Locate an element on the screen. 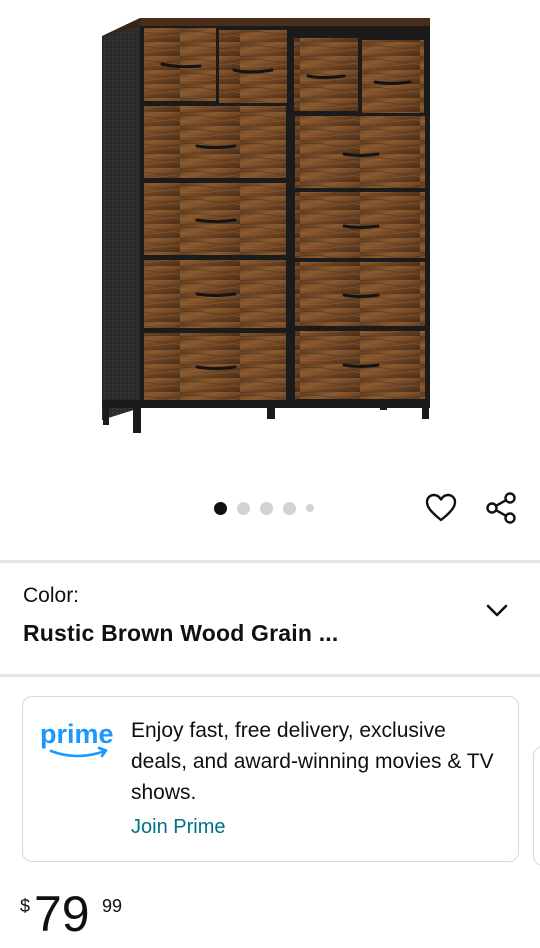  price-whole: 79 is located at coordinates (62, 914).